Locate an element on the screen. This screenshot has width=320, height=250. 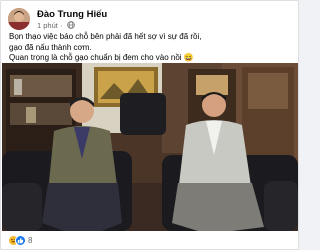
author-avatar is located at coordinates (19, 19).